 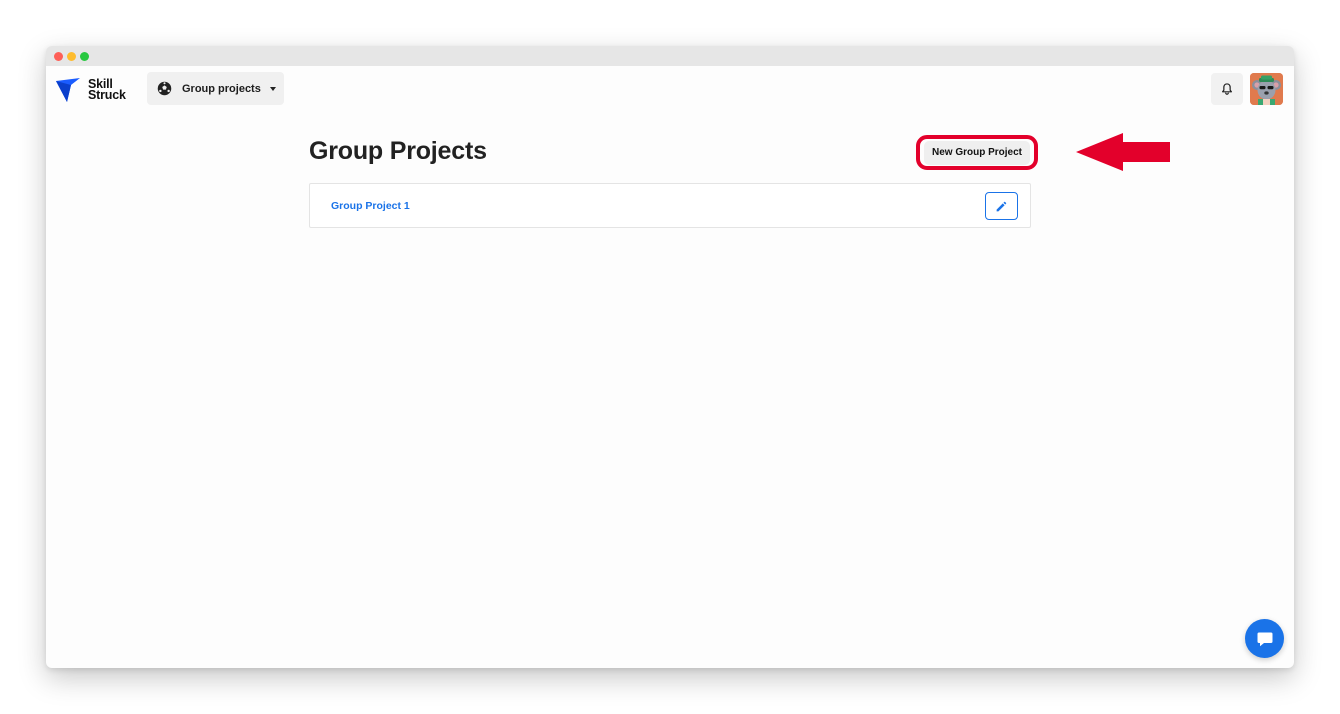 I want to click on group-projects-dropdown: Group projects, so click(x=215, y=88).